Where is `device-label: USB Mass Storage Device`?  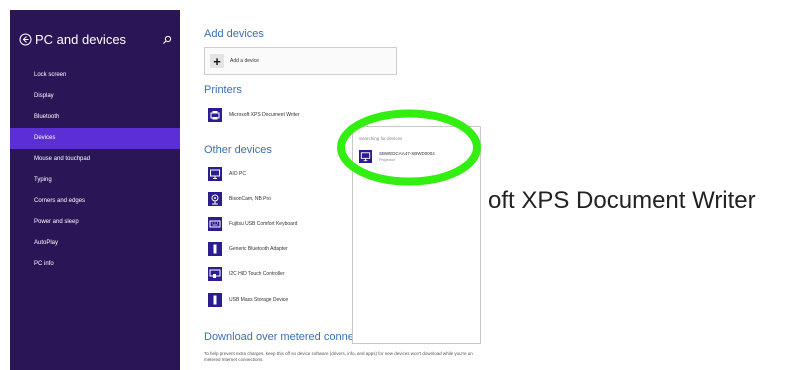 device-label: USB Mass Storage Device is located at coordinates (259, 300).